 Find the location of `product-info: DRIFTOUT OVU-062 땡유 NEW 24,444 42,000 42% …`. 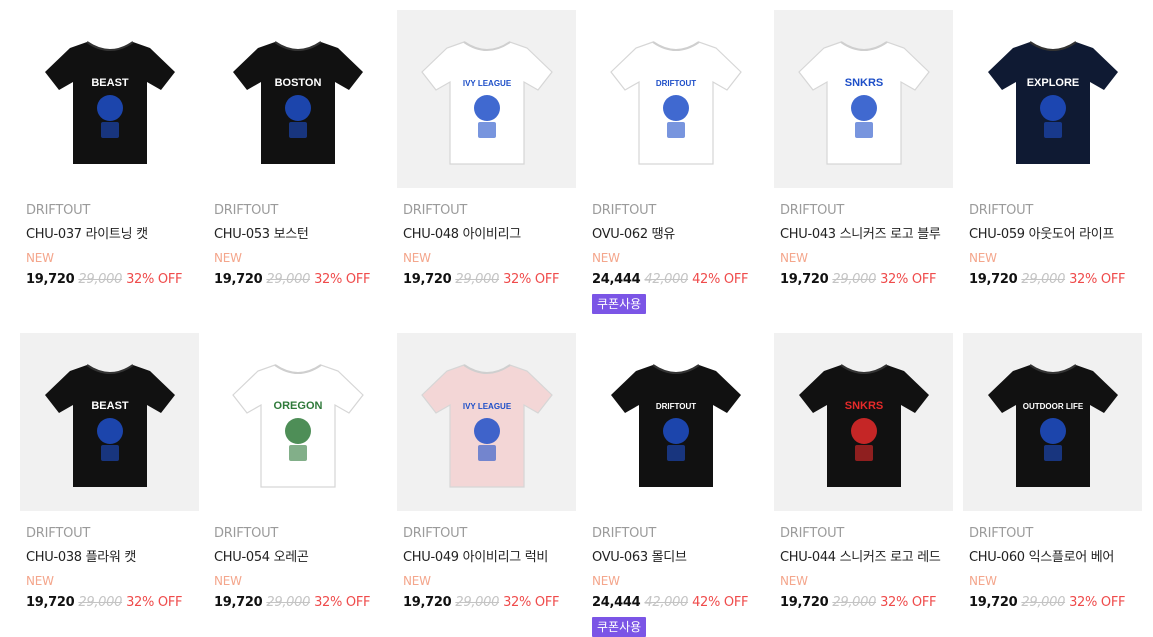

product-info: DRIFTOUT OVU-062 땡유 NEW 24,444 42,000 42% … is located at coordinates (679, 258).